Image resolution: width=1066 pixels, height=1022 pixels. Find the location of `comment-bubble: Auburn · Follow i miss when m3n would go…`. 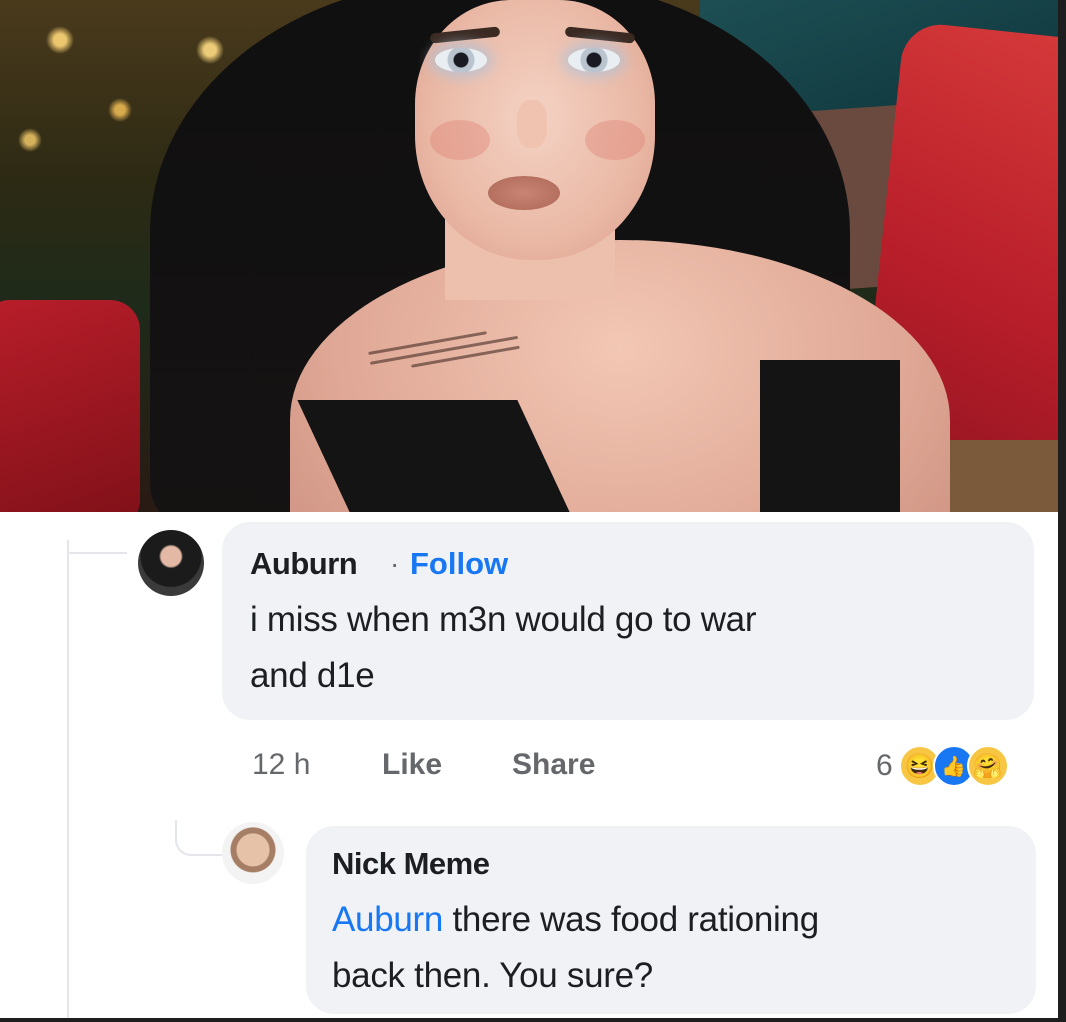

comment-bubble: Auburn · Follow i miss when m3n would go… is located at coordinates (628, 621).